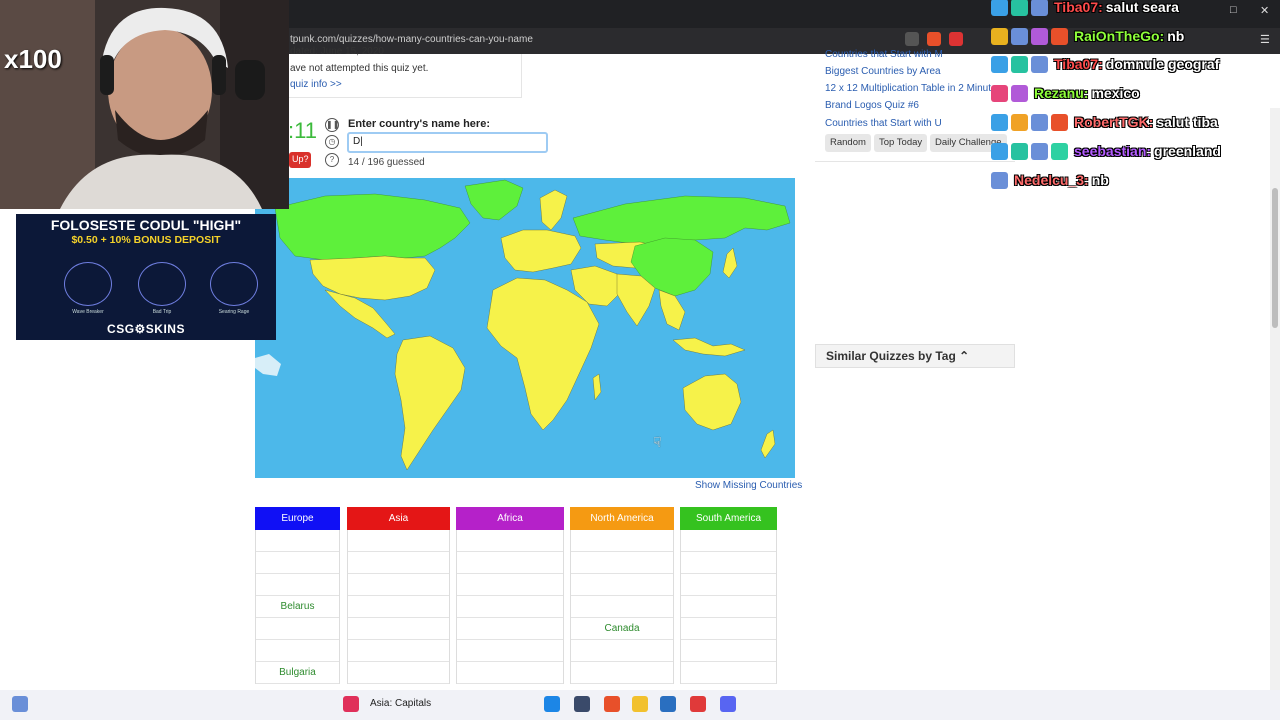  What do you see at coordinates (848, 143) in the screenshot?
I see `random-button: Random` at bounding box center [848, 143].